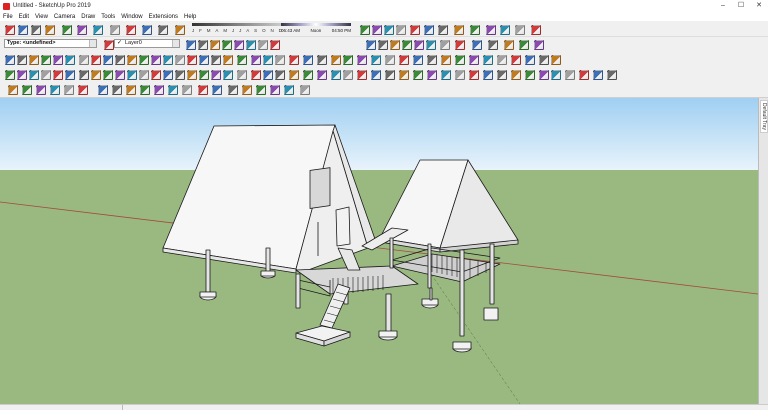 The image size is (768, 410). I want to click on default-tray: Default Tray, so click(763, 251).